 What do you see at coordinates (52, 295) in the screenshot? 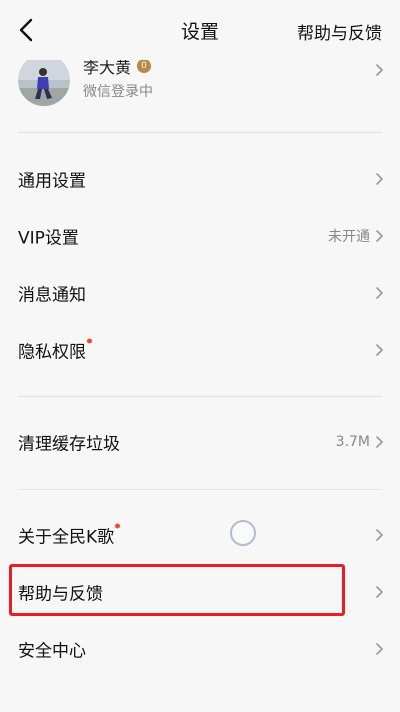
I see `item-label: 消息通知` at bounding box center [52, 295].